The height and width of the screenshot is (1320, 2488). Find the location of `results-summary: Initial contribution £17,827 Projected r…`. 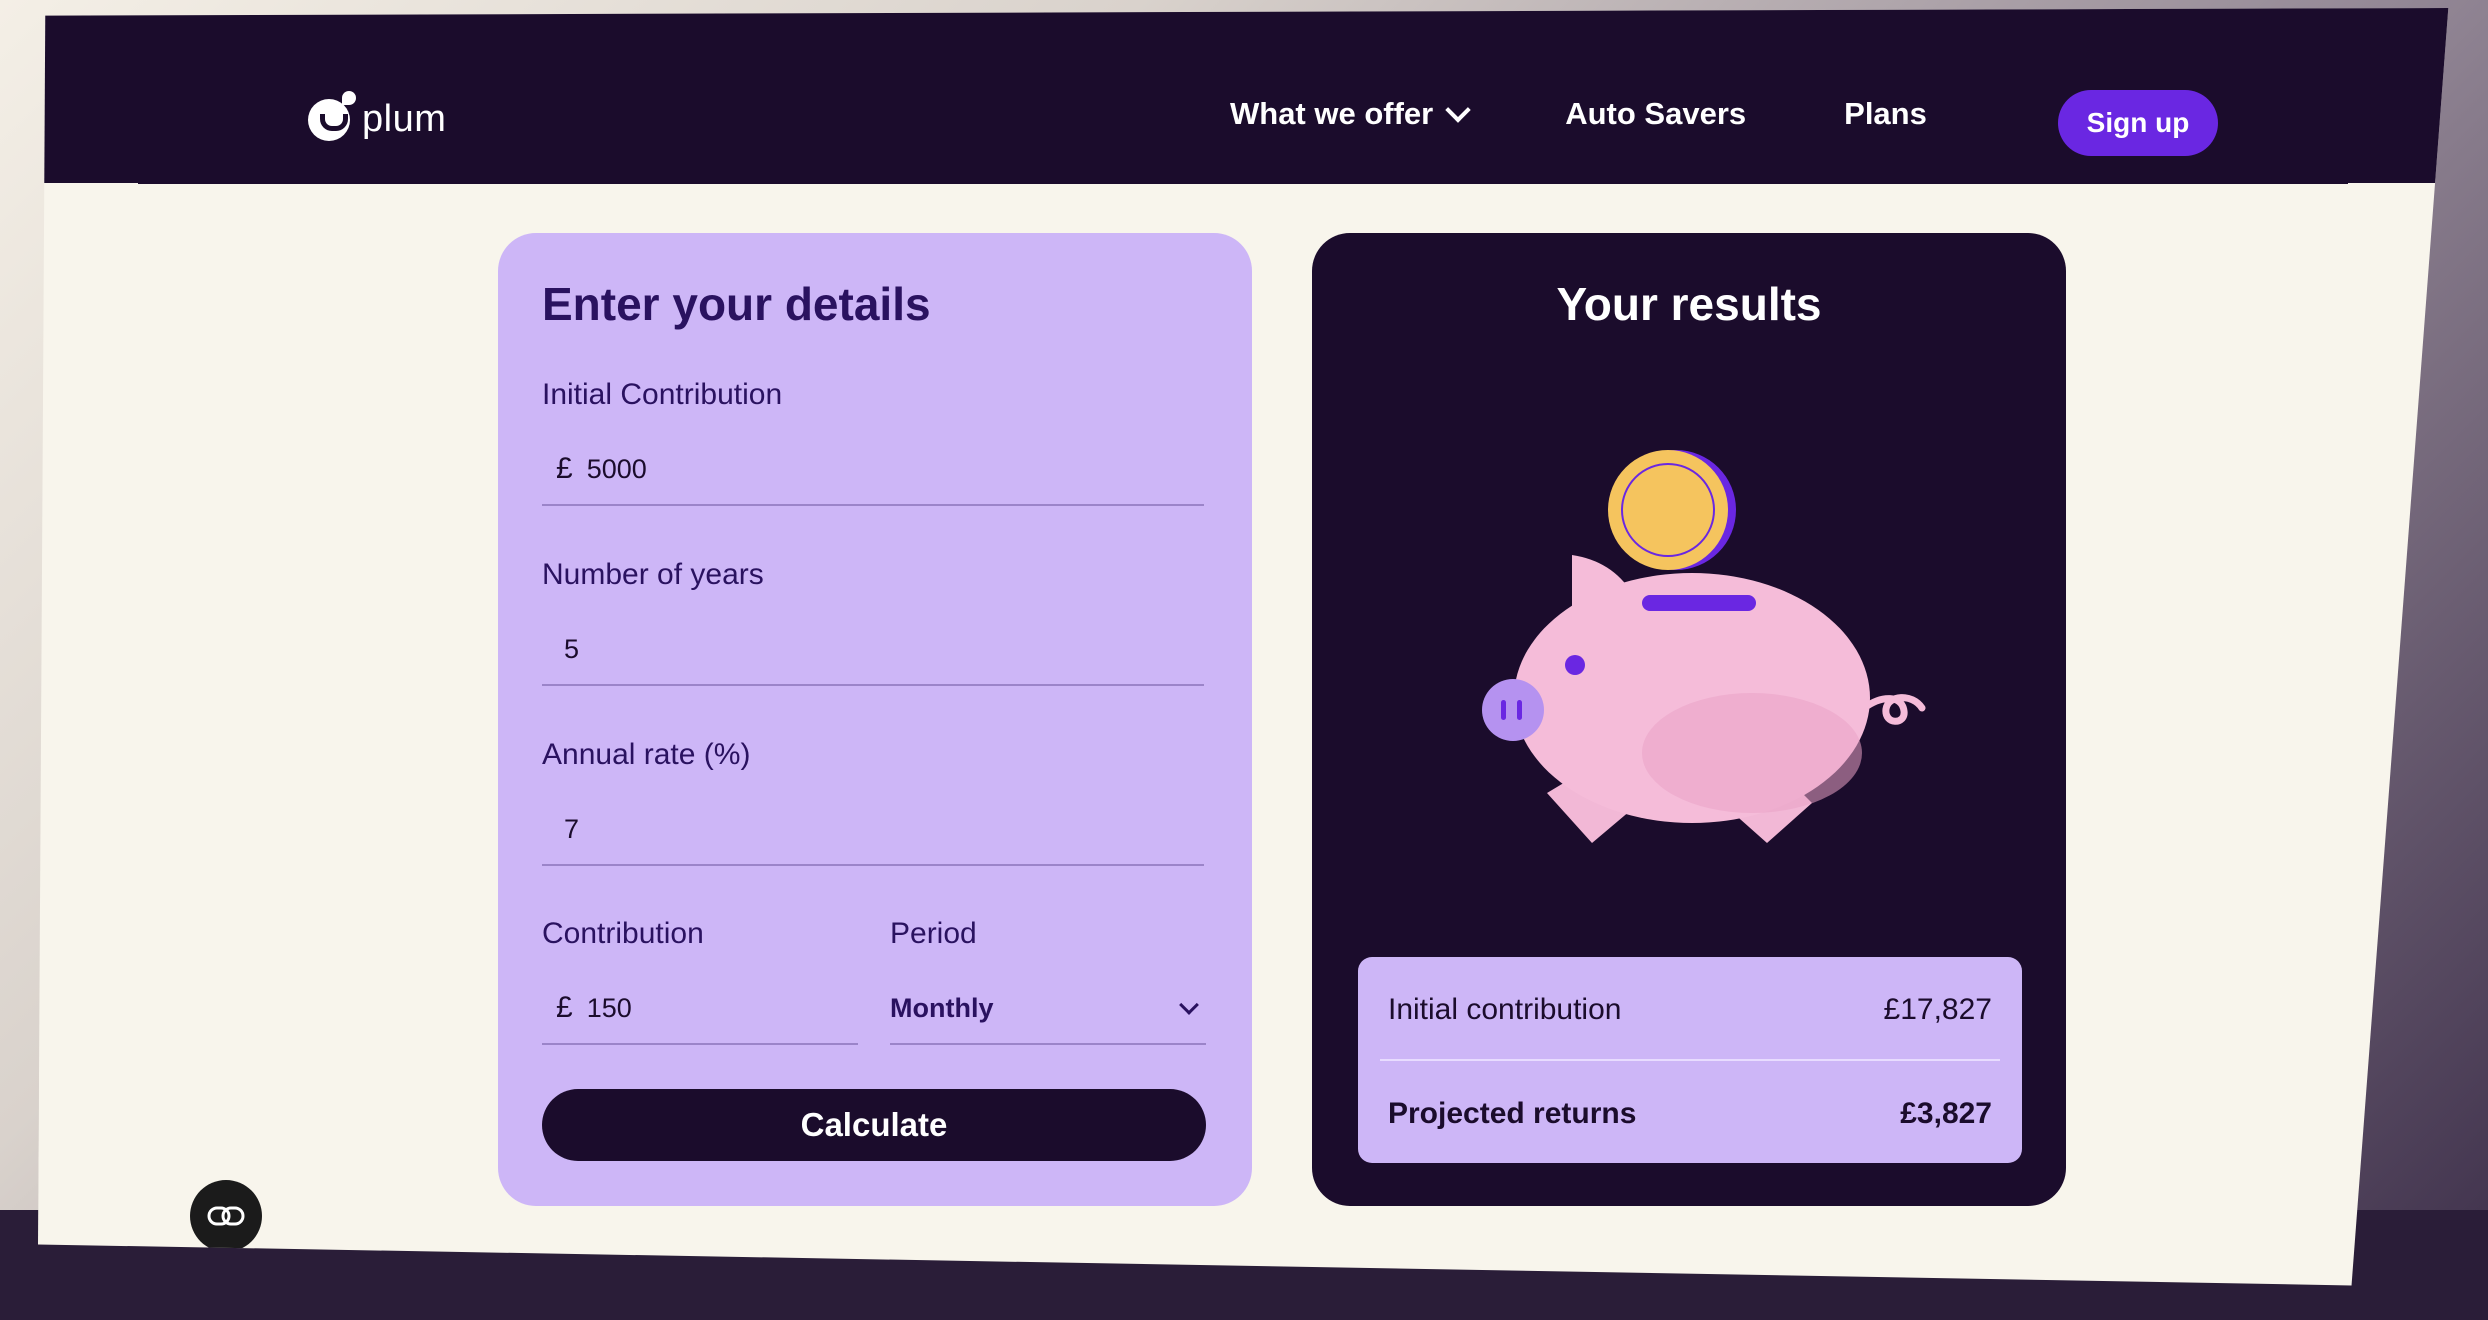

results-summary: Initial contribution £17,827 Projected r… is located at coordinates (1690, 1060).